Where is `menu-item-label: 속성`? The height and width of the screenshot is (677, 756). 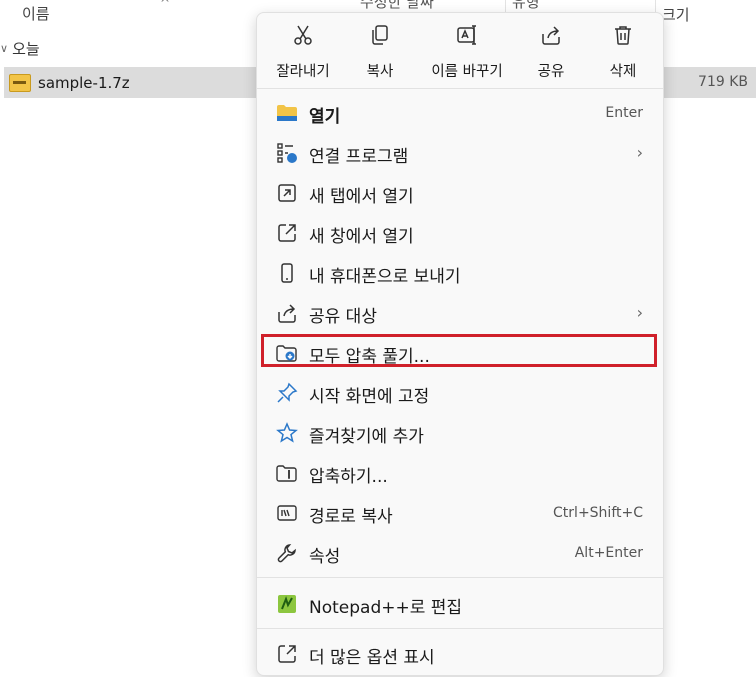
menu-item-label: 속성 is located at coordinates (325, 557).